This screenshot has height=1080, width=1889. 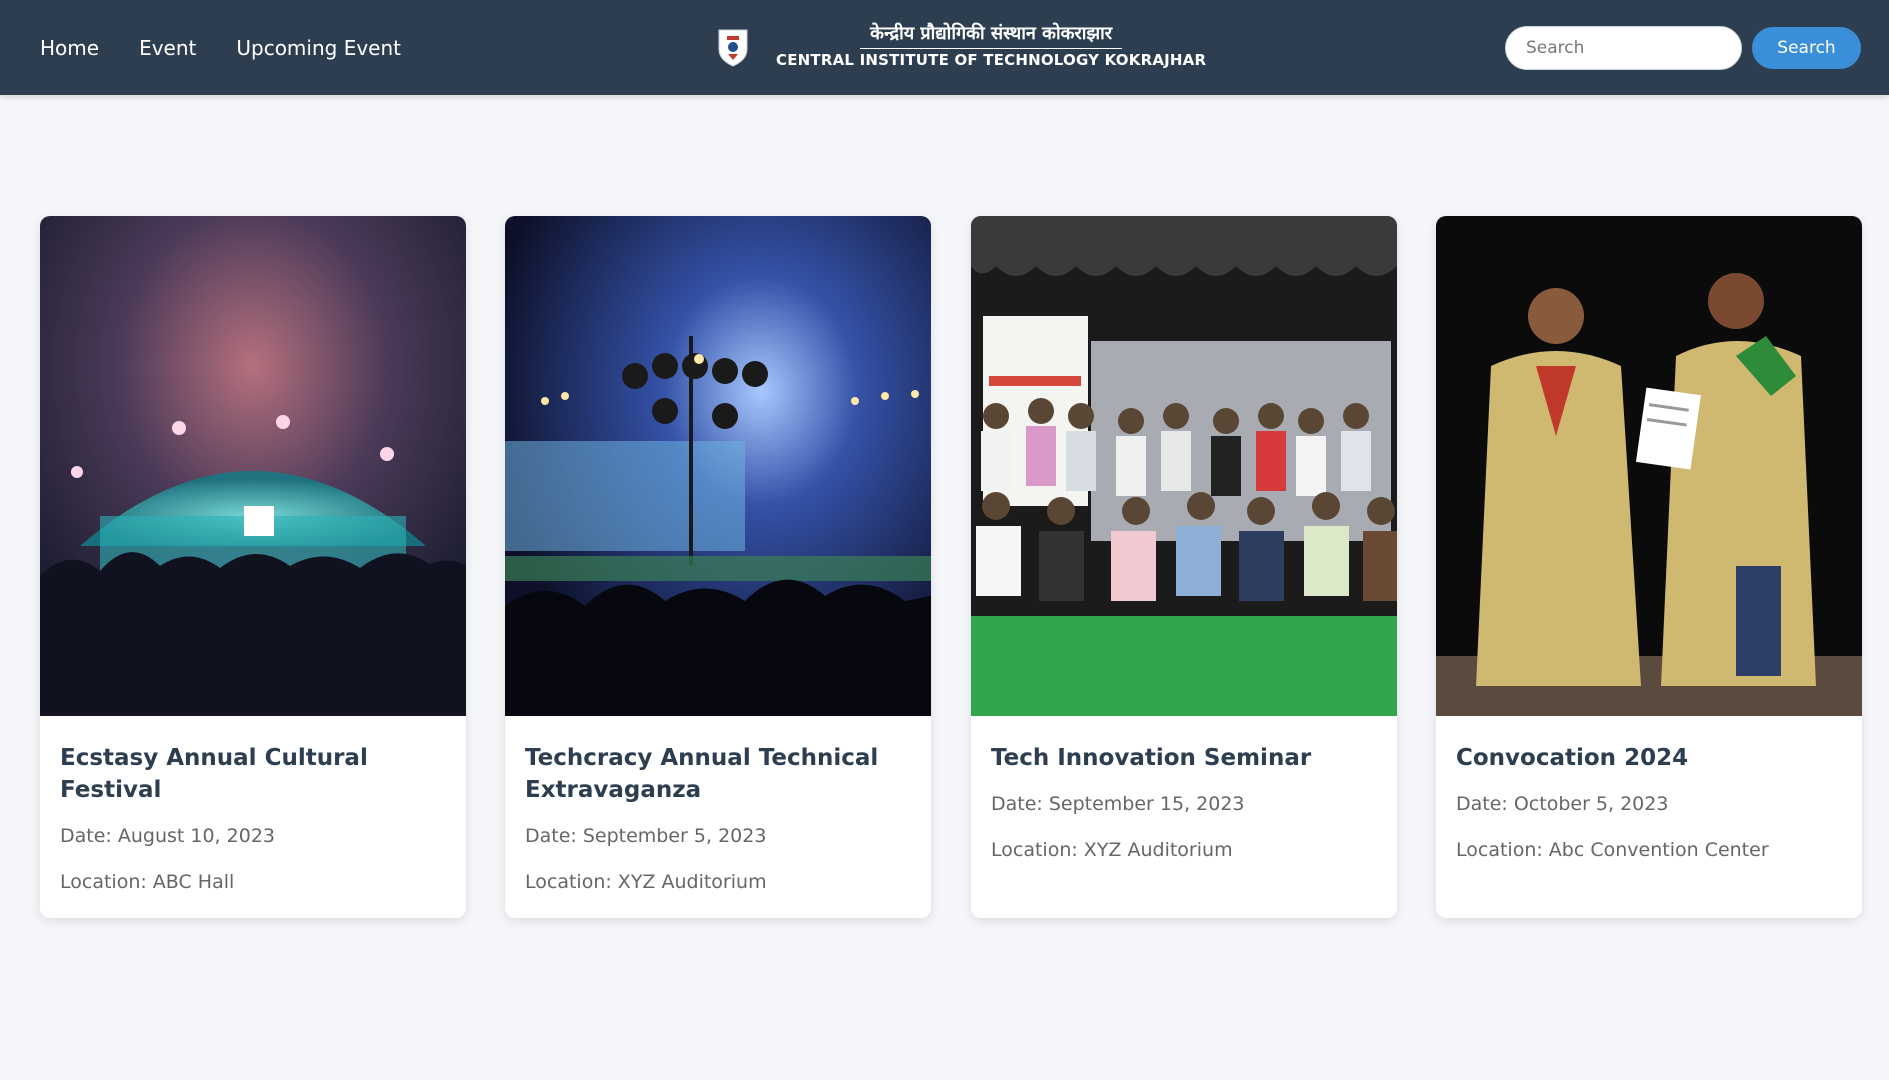 I want to click on event-location: Location: ABC Hall, so click(x=147, y=882).